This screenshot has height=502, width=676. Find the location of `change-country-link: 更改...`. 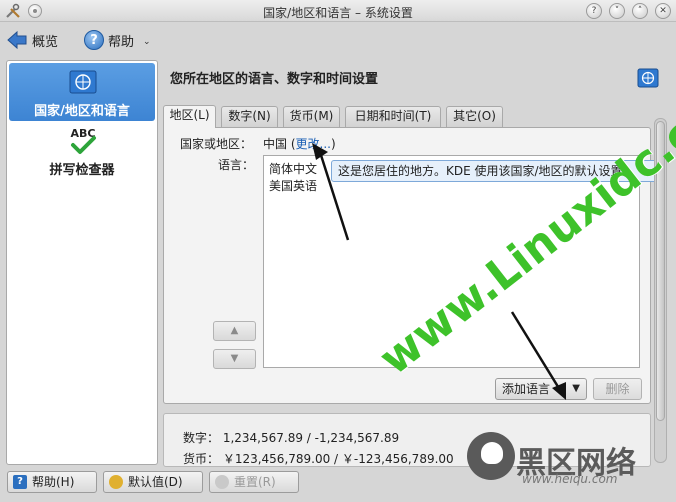

change-country-link: 更改... is located at coordinates (313, 144).